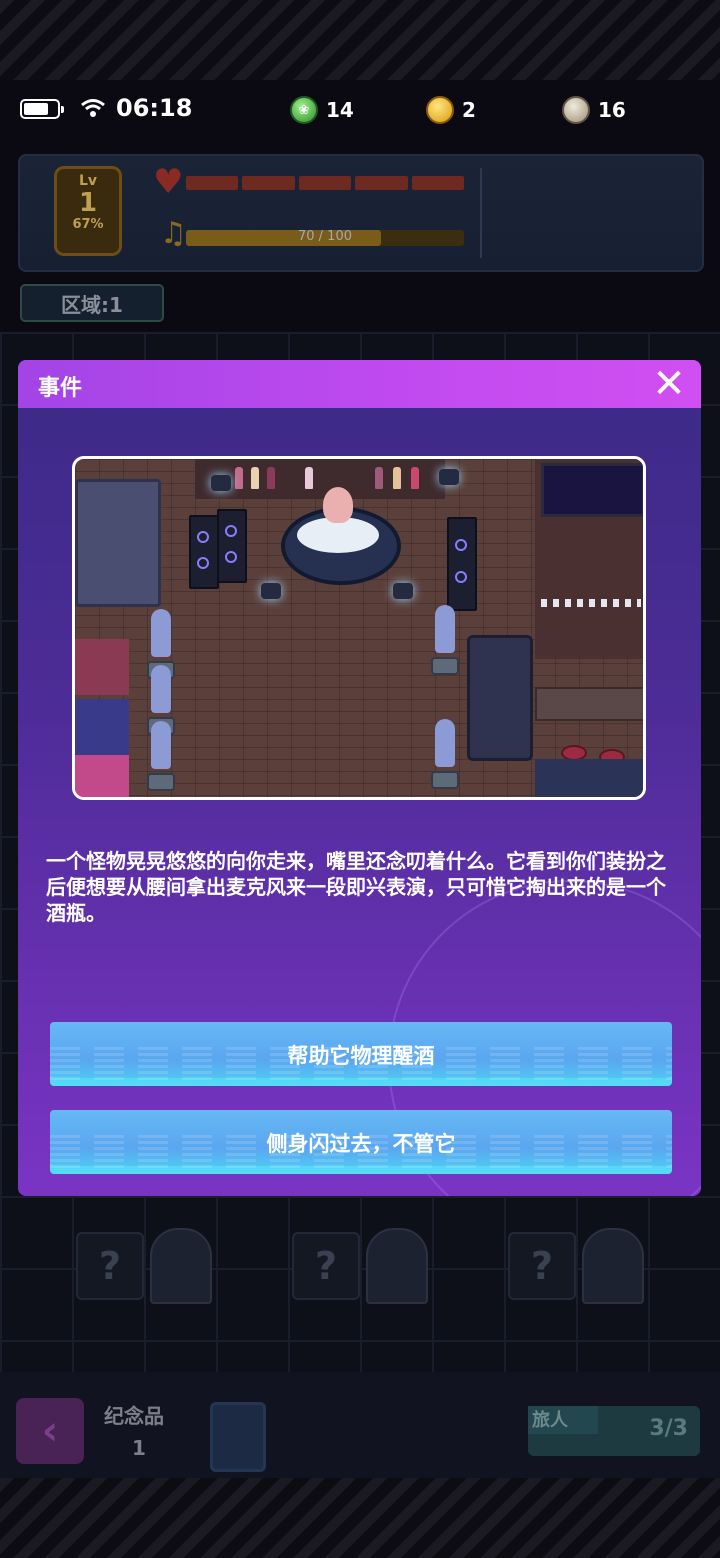 This screenshot has height=1558, width=720. Describe the element at coordinates (669, 384) in the screenshot. I see `close-icon: ✕` at that location.